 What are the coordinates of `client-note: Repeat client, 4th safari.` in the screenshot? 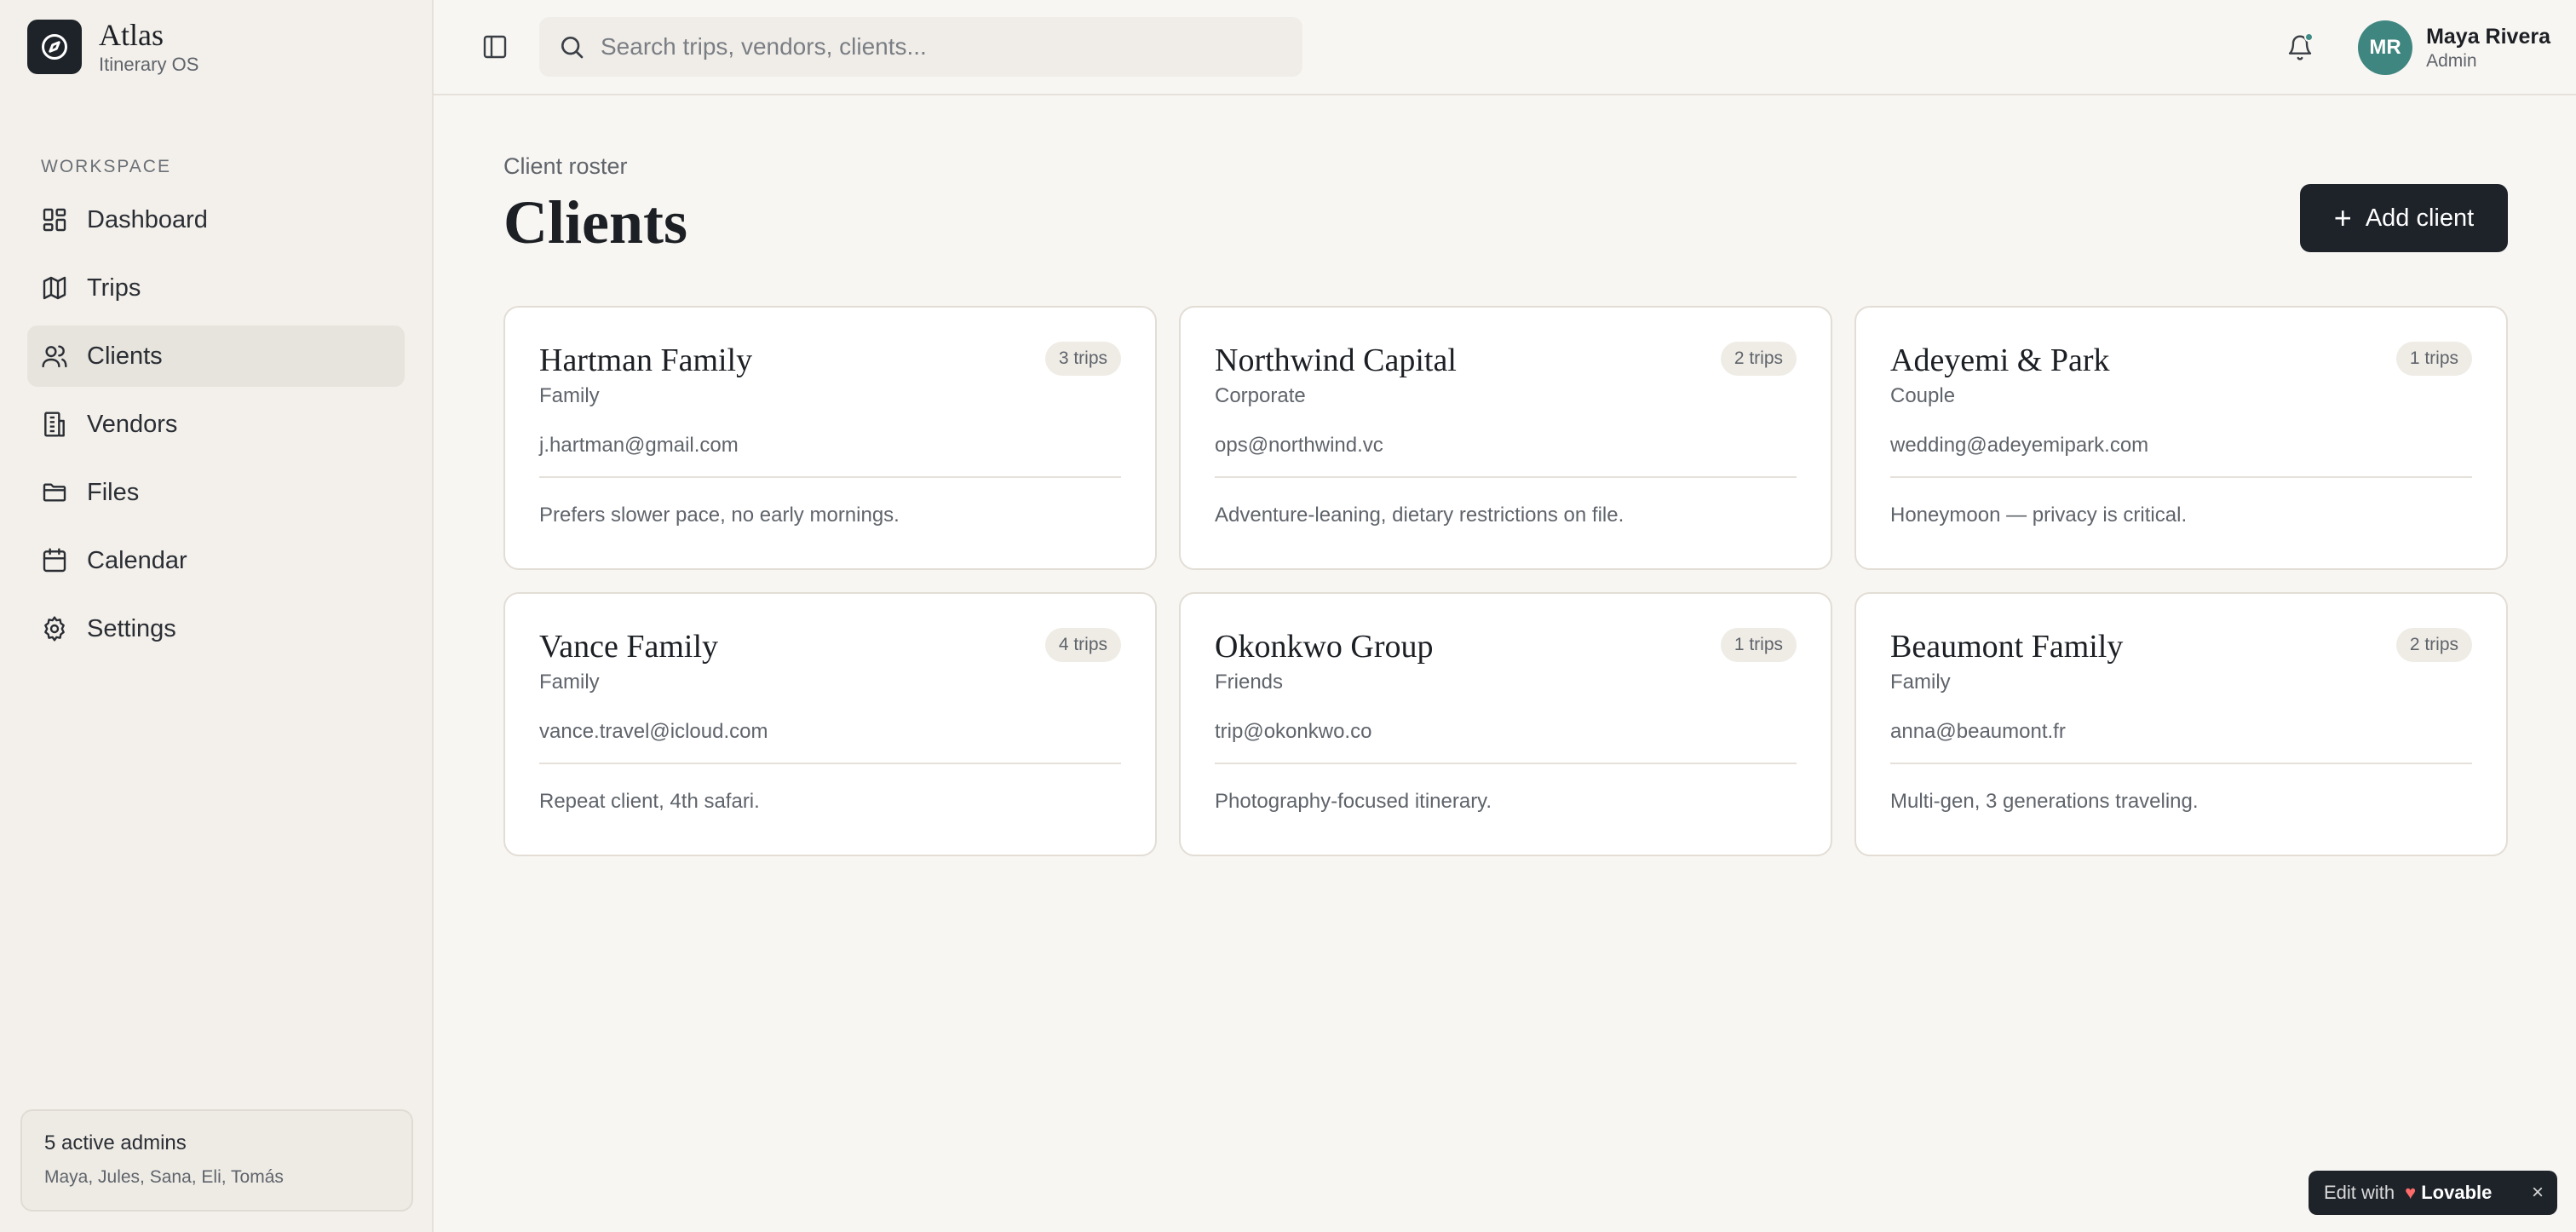 It's located at (649, 801).